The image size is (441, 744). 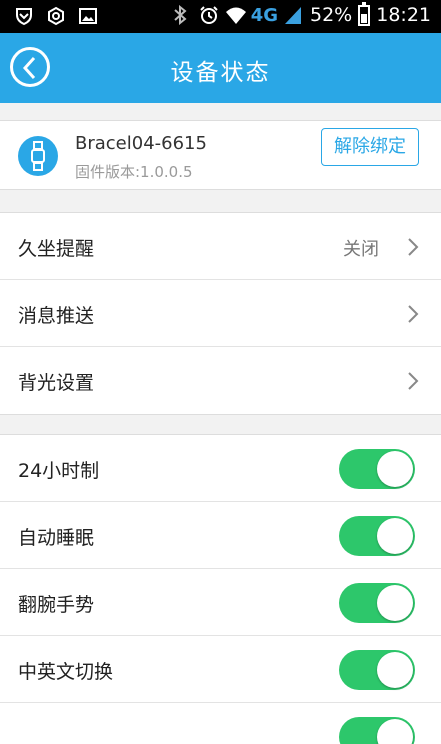 What do you see at coordinates (38, 156) in the screenshot?
I see `watch-icon` at bounding box center [38, 156].